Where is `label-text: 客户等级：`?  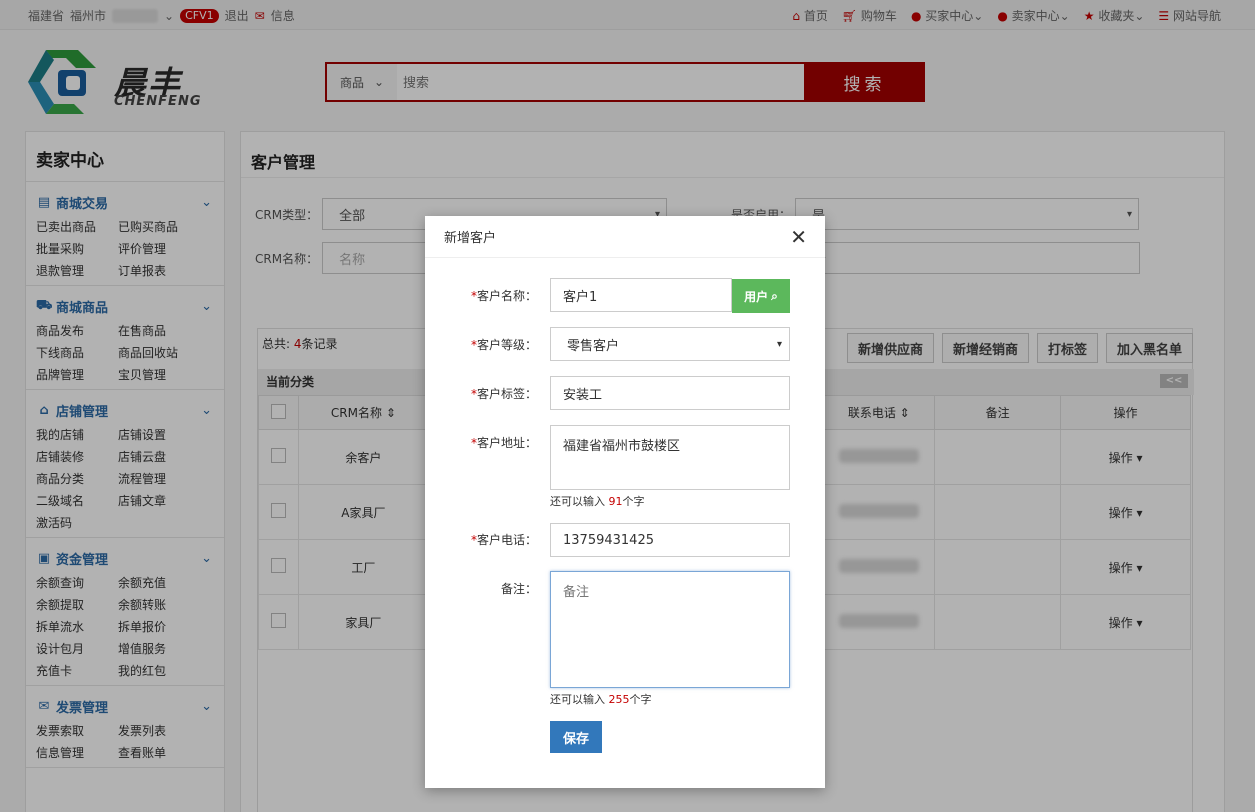 label-text: 客户等级： is located at coordinates (506, 345).